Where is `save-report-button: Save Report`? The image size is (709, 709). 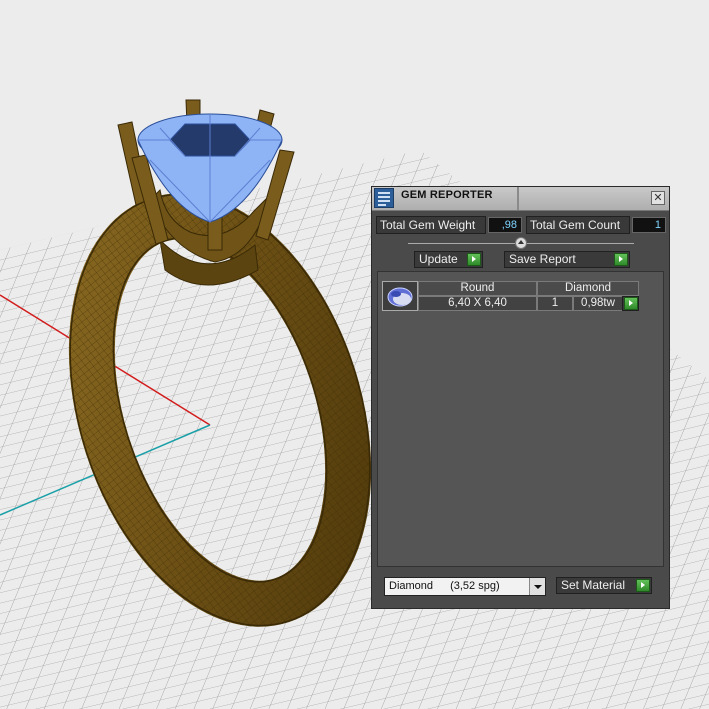 save-report-button: Save Report is located at coordinates (567, 259).